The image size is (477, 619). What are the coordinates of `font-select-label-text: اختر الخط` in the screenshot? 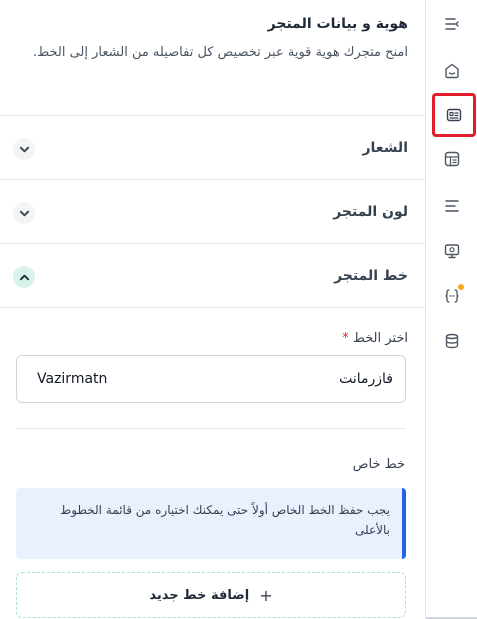 It's located at (380, 338).